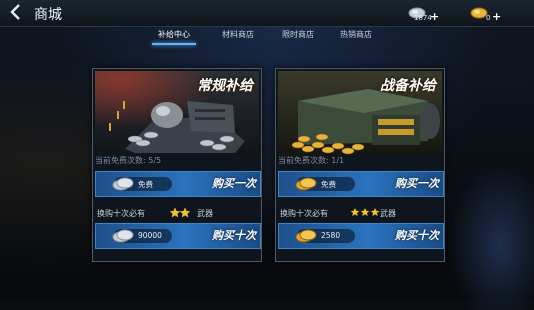 The height and width of the screenshot is (310, 534). What do you see at coordinates (487, 230) in the screenshot?
I see `light-flare` at bounding box center [487, 230].